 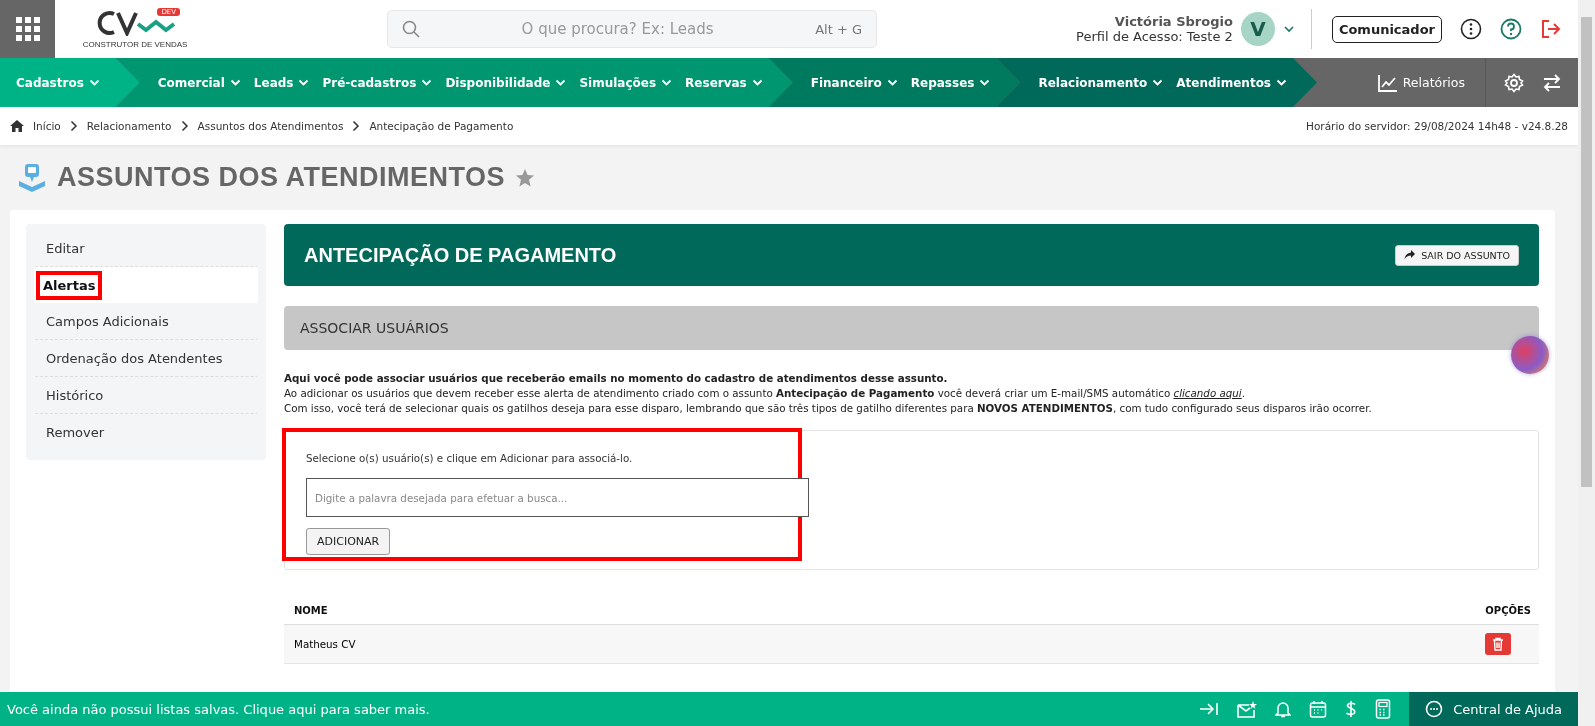 I want to click on sidebar-label: Campos Adicionais, so click(x=107, y=321).